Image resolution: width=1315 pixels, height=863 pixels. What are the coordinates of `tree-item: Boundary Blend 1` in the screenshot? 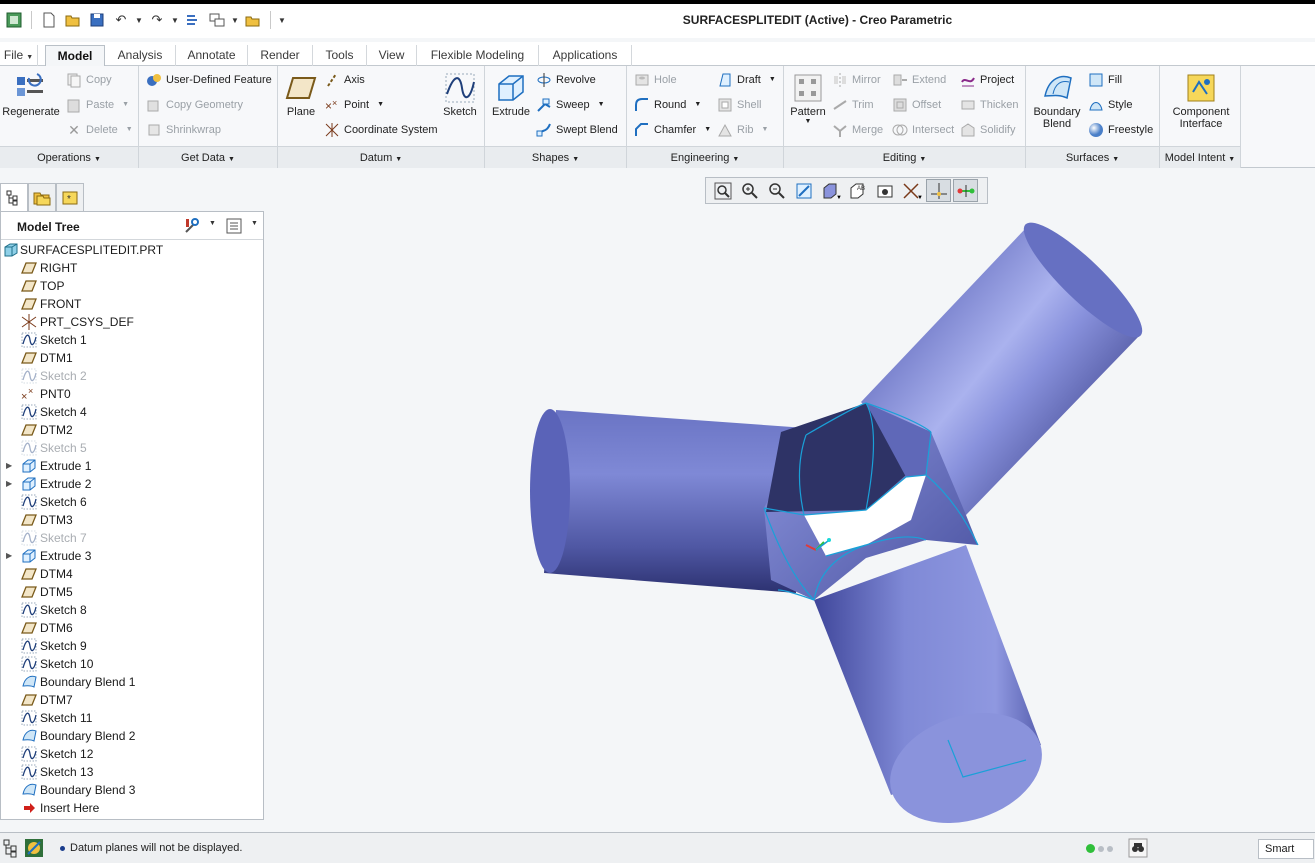 It's located at (132, 682).